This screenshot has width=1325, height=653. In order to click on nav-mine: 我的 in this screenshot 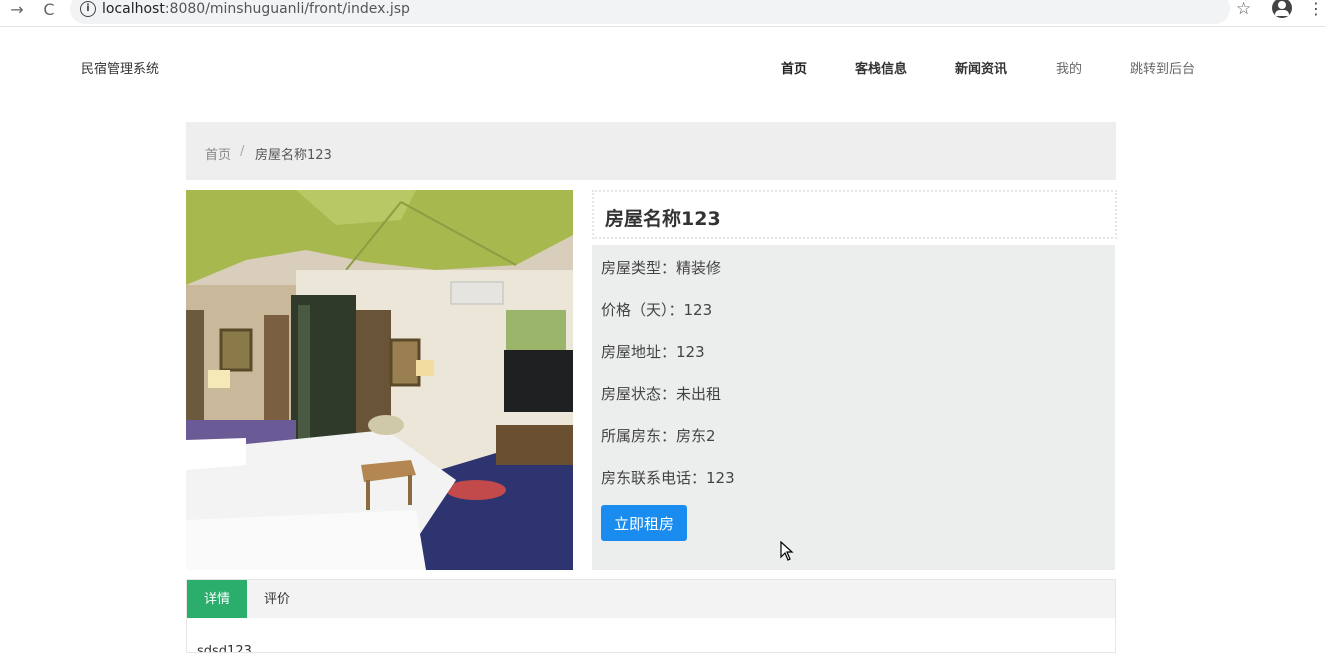, I will do `click(1069, 67)`.